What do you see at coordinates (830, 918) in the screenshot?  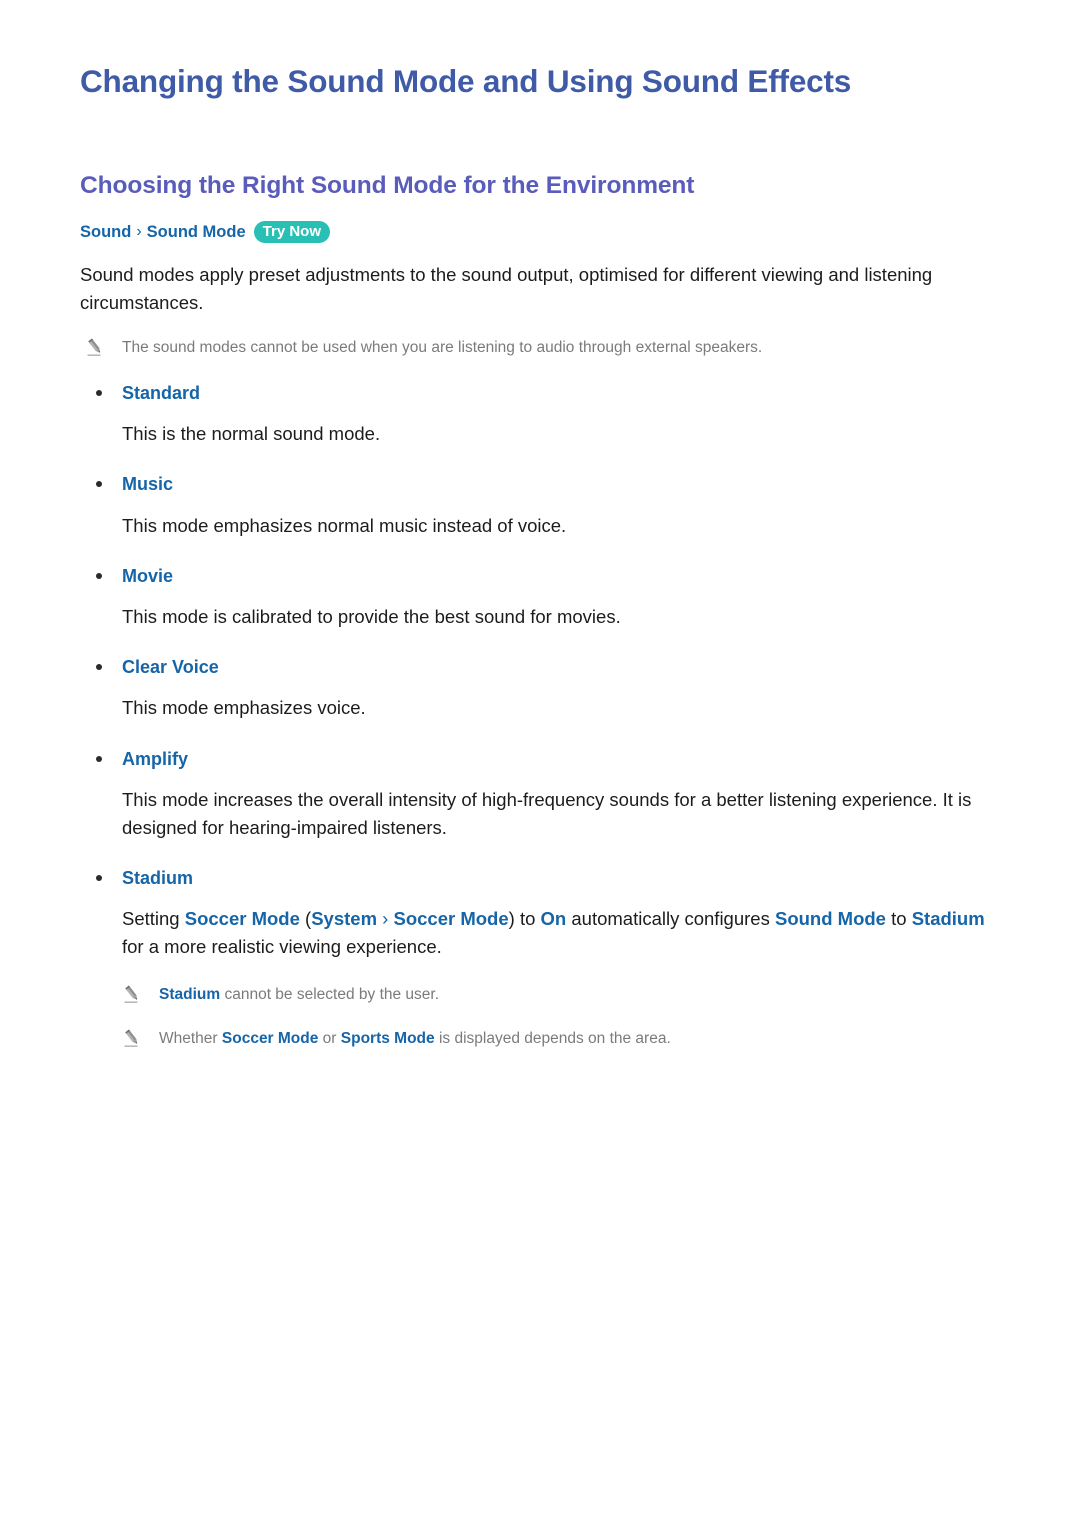 I see `link-sound-mode: Sound Mode` at bounding box center [830, 918].